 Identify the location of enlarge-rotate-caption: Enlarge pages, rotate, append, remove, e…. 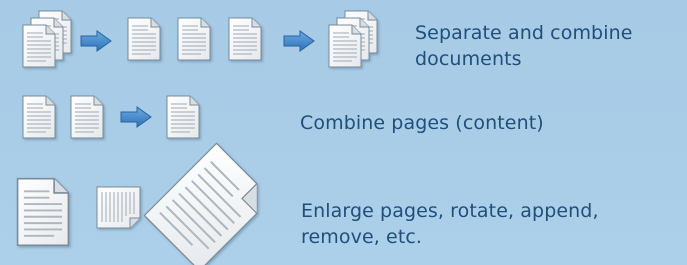
(450, 224).